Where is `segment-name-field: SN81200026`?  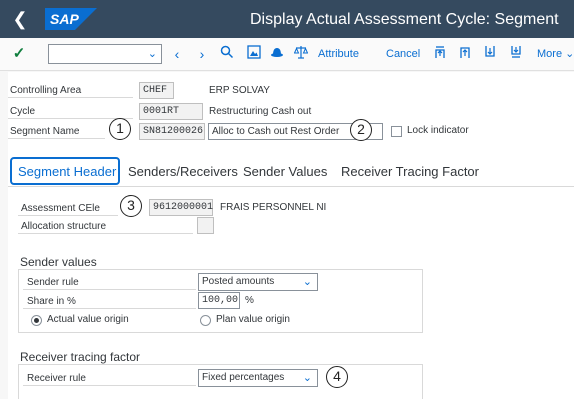 segment-name-field: SN81200026 is located at coordinates (172, 131).